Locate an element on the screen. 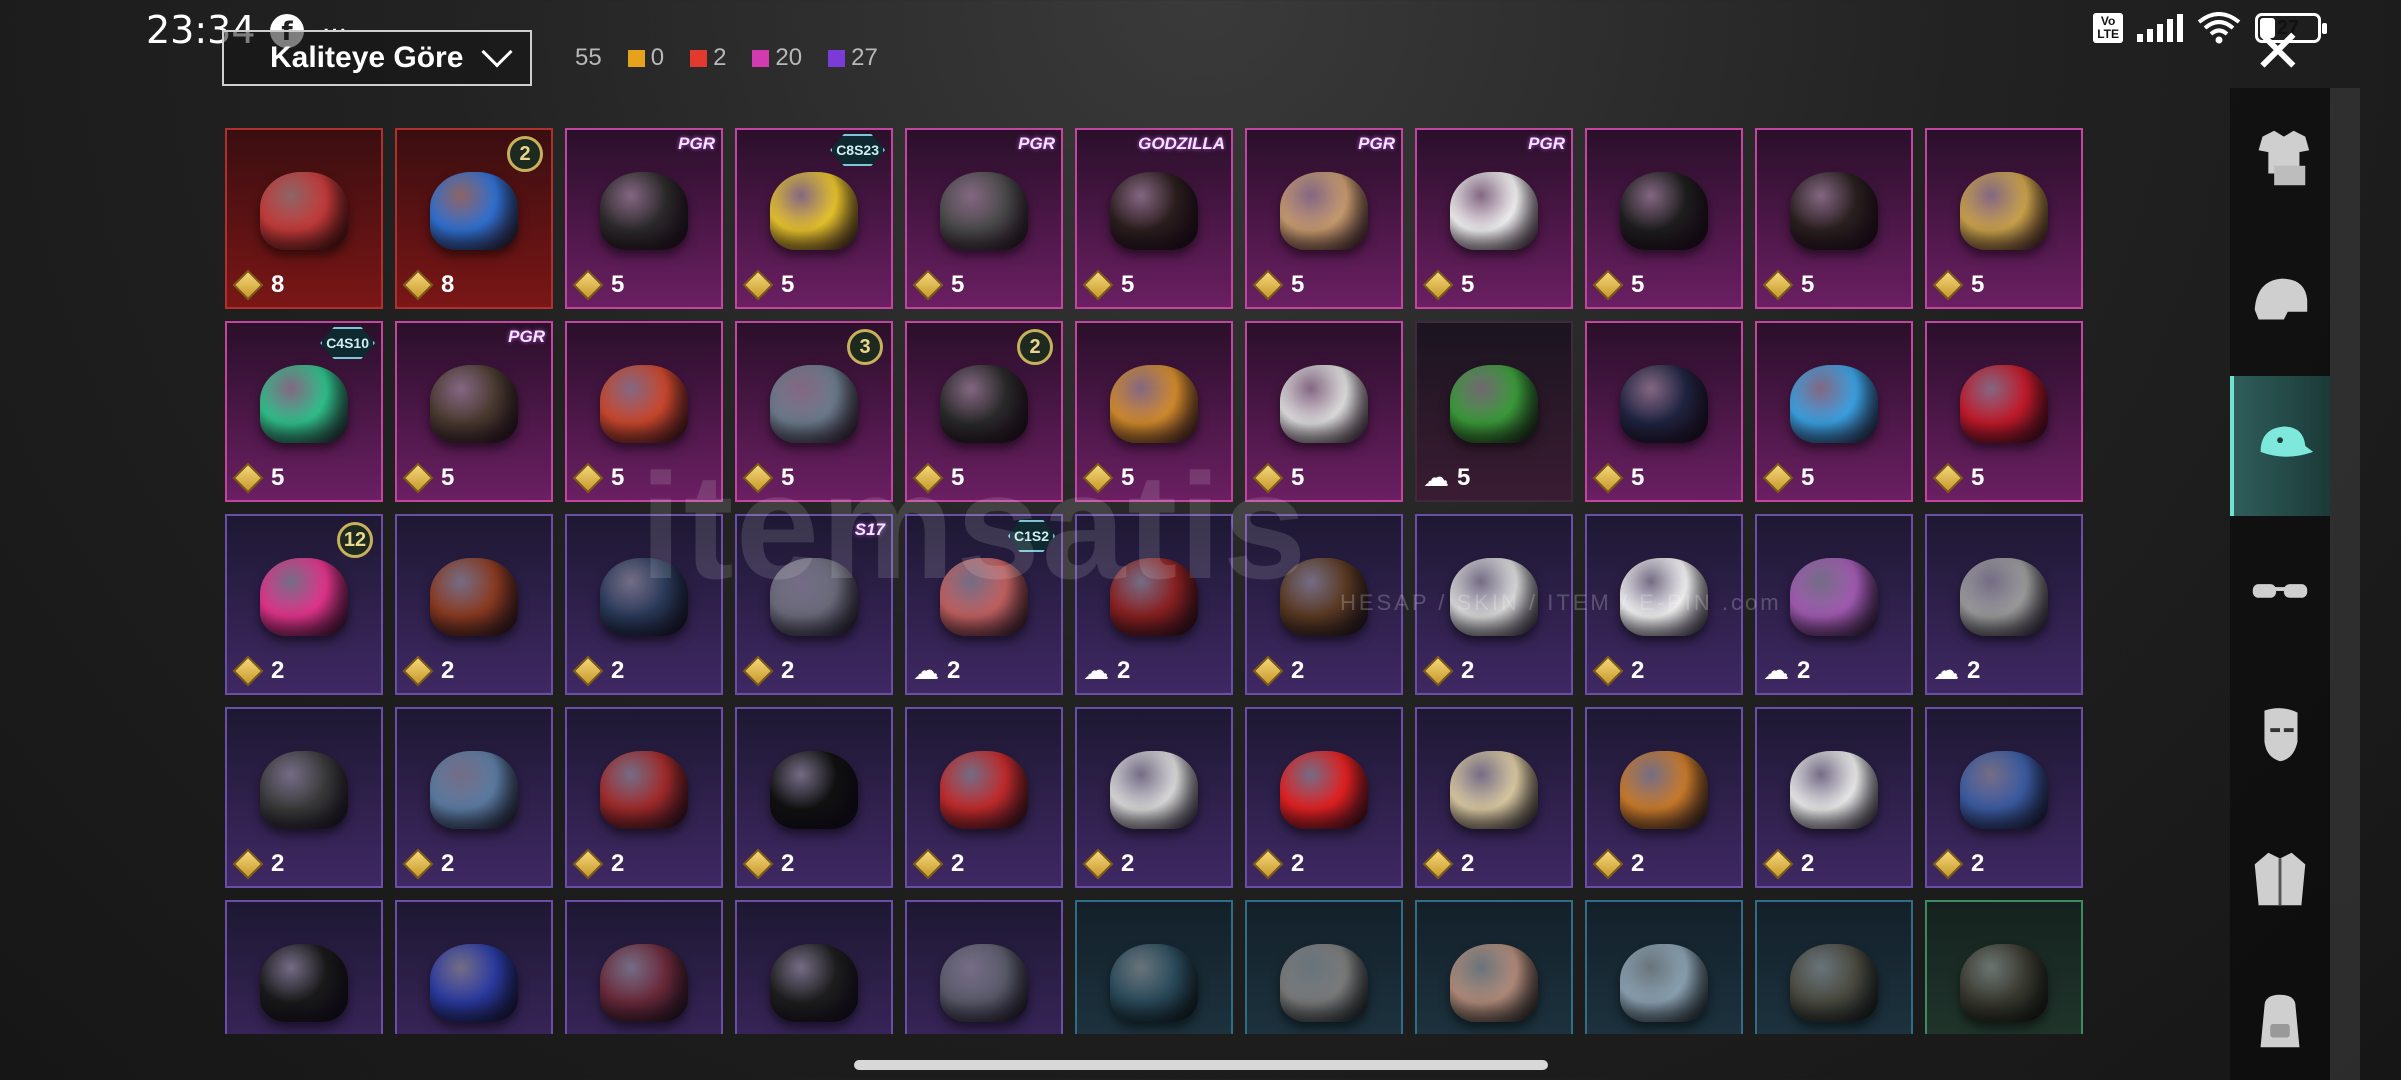  close-icon: ✕ is located at coordinates (2278, 52).